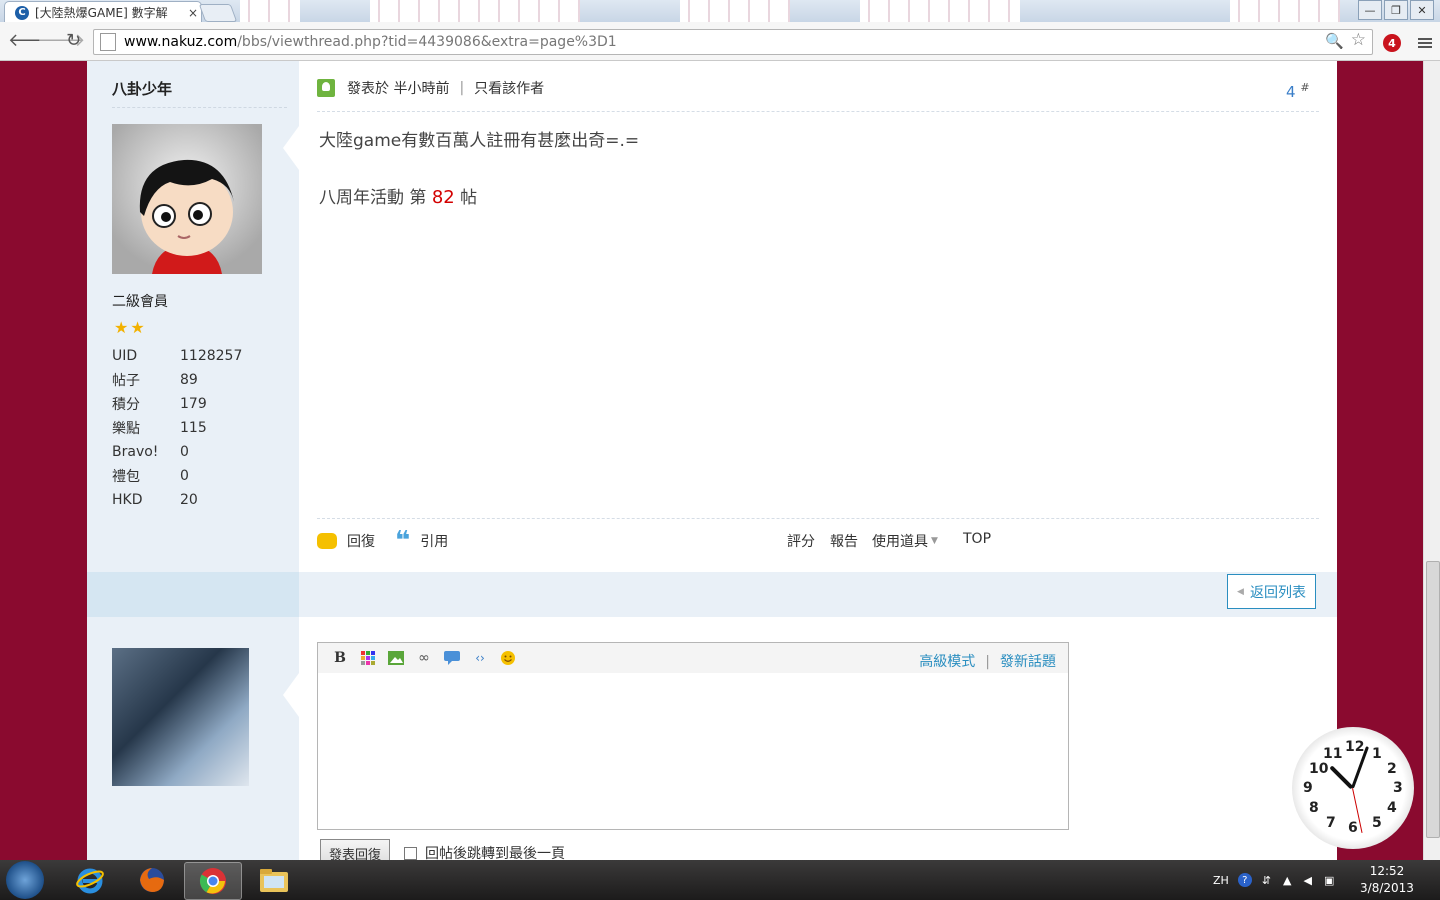 Image resolution: width=1440 pixels, height=900 pixels. I want to click on use-tool-menu: 使用道具 ▼, so click(905, 541).